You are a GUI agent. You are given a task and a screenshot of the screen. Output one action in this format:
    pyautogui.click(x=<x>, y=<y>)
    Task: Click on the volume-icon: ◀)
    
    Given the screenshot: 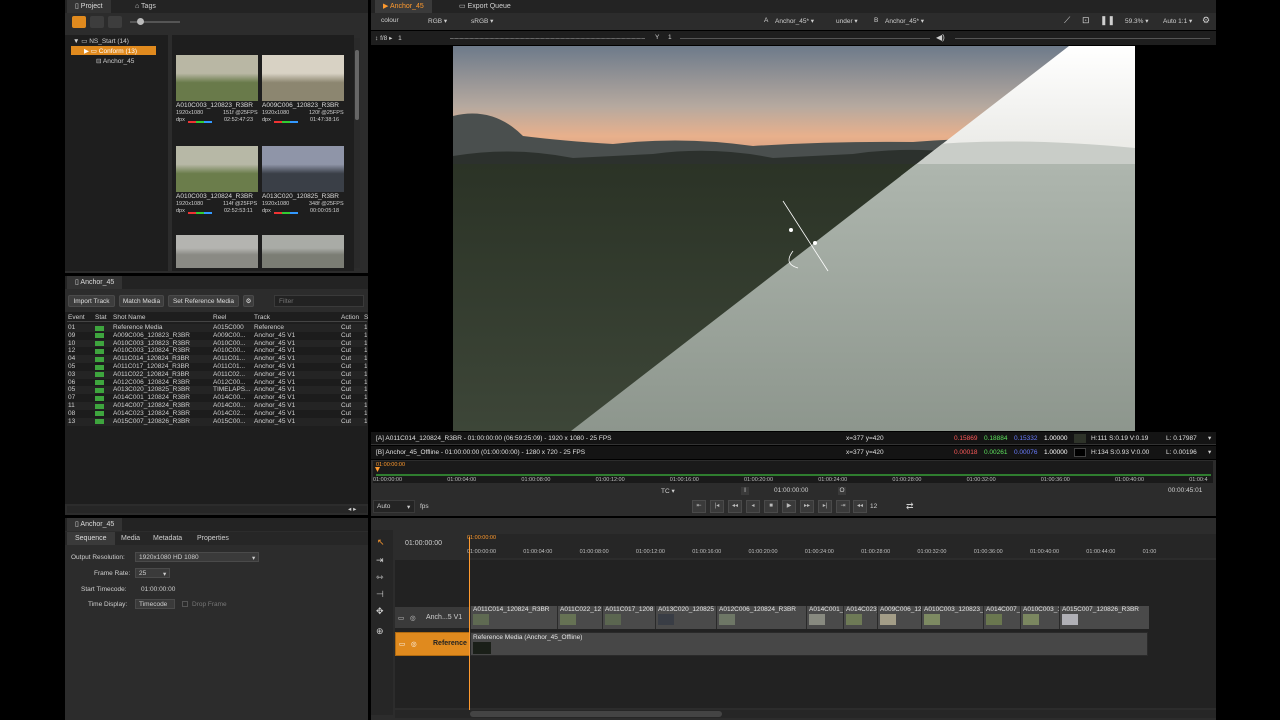 What is the action you would take?
    pyautogui.click(x=940, y=37)
    